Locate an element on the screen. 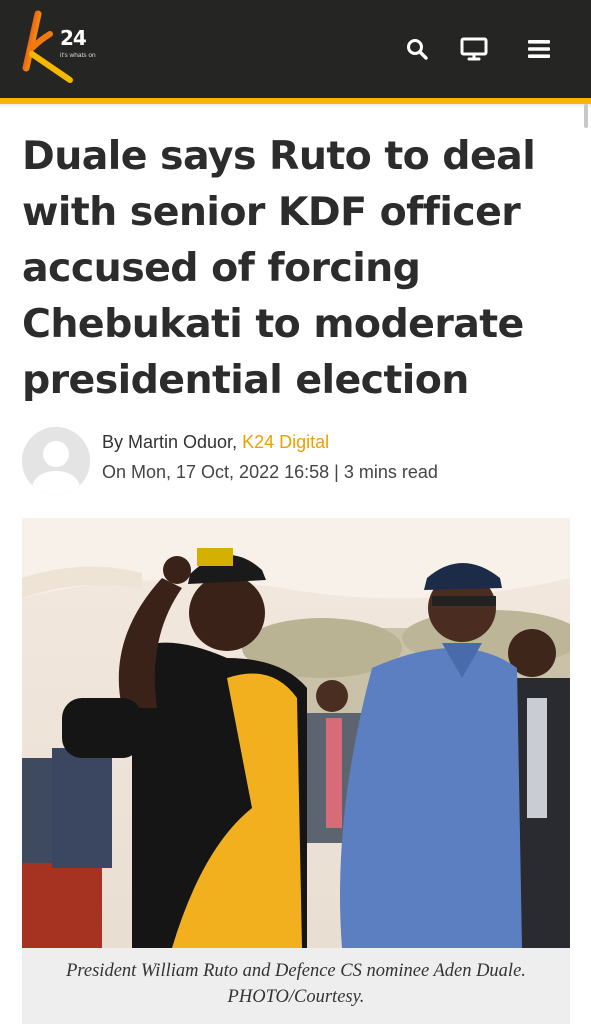 The height and width of the screenshot is (1024, 591). breadcrumb-strip is located at coordinates (295, 106).